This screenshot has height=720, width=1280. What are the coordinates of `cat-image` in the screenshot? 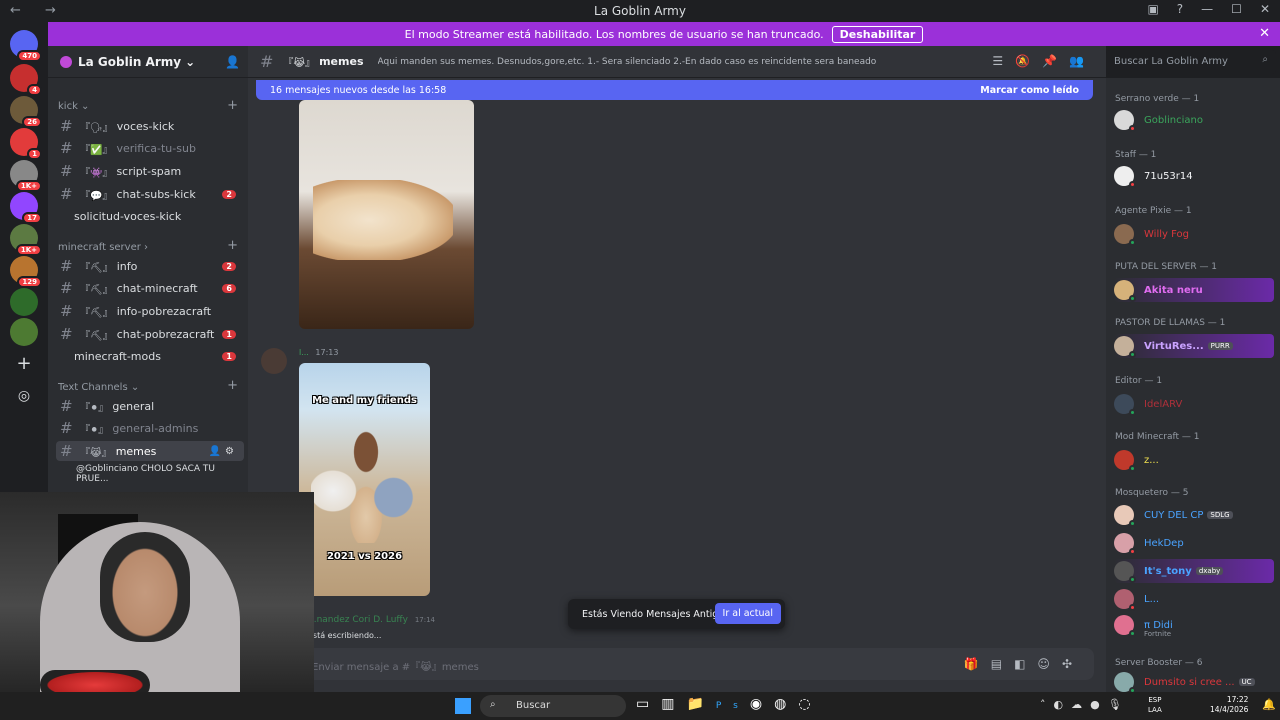 It's located at (386, 214).